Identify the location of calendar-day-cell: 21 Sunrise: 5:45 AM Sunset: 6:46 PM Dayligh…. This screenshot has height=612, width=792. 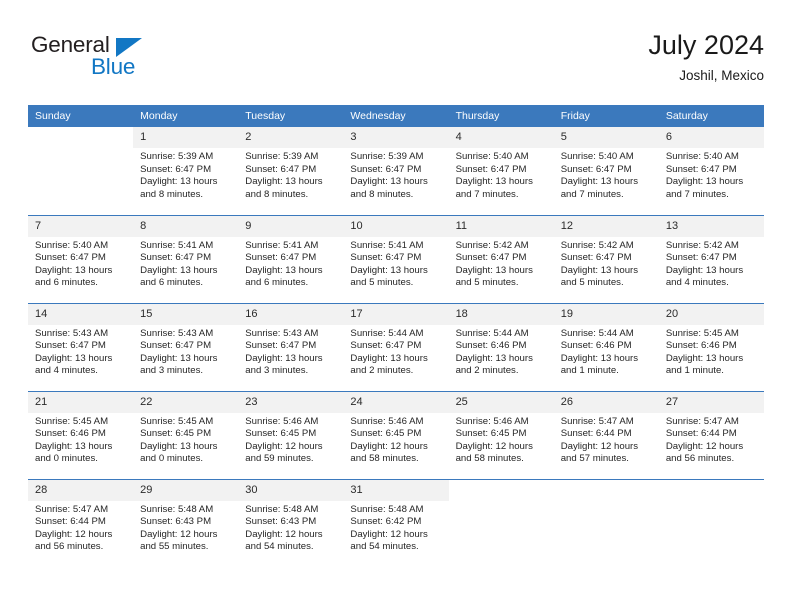
(81, 434).